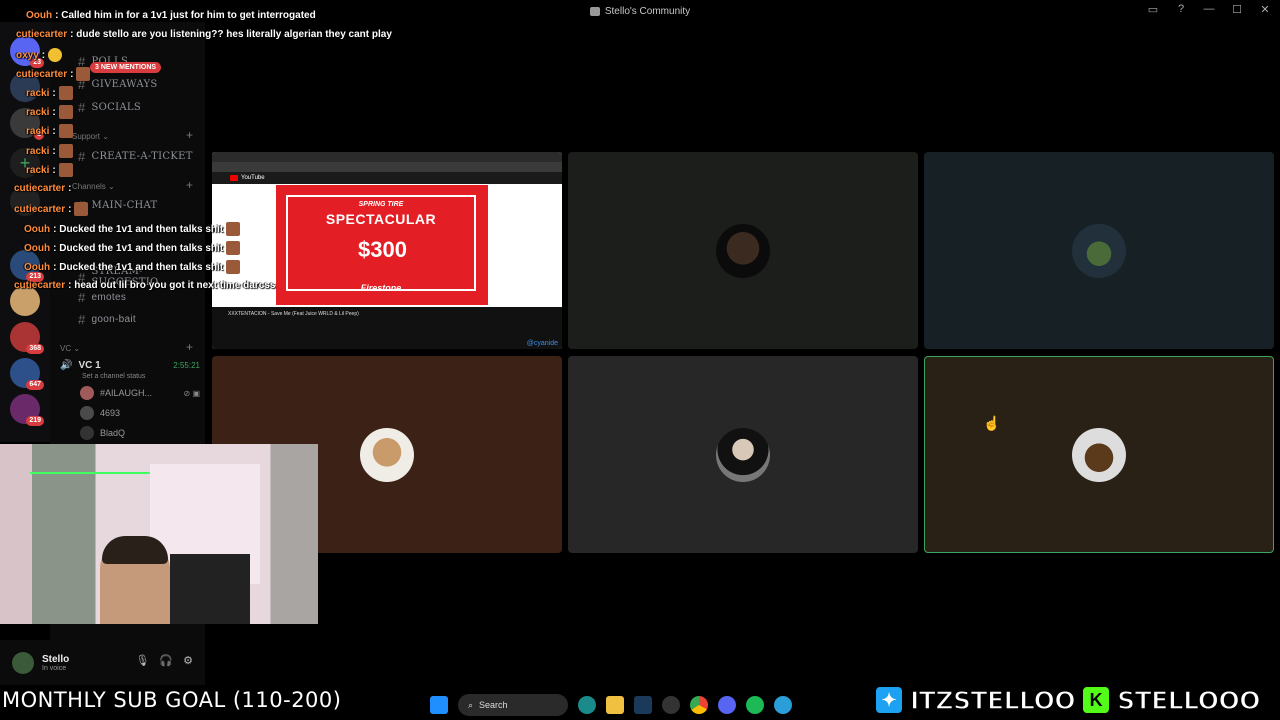  What do you see at coordinates (253, 178) in the screenshot?
I see `youtube-label: YouTube` at bounding box center [253, 178].